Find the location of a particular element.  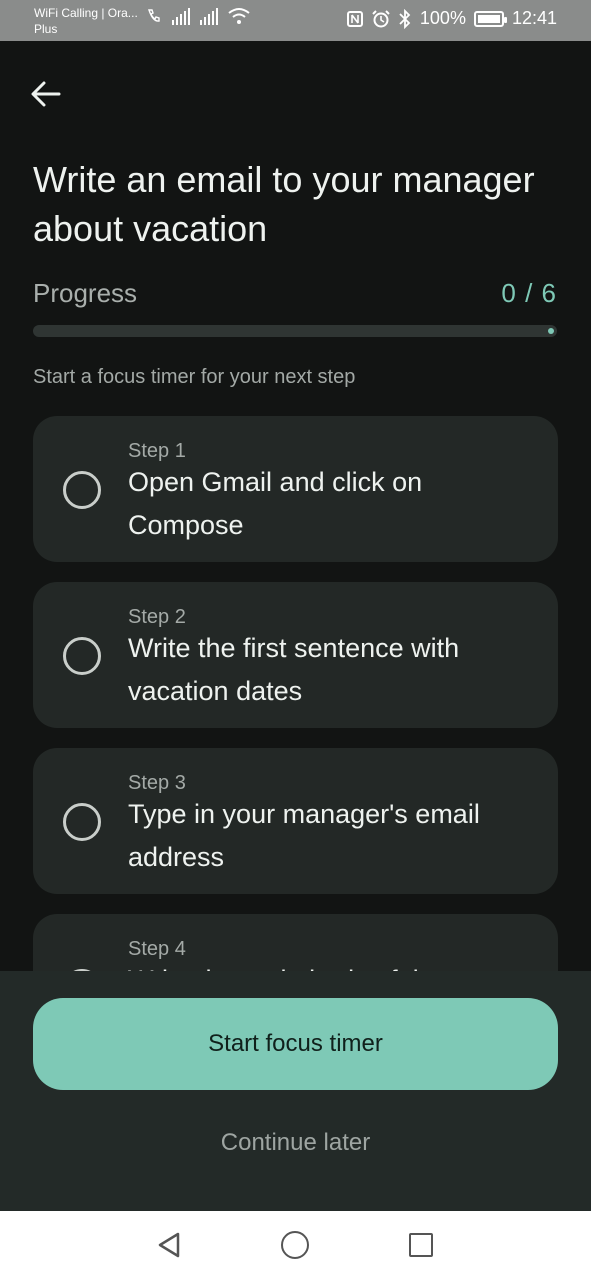

arrow-left-icon is located at coordinates (46, 94).